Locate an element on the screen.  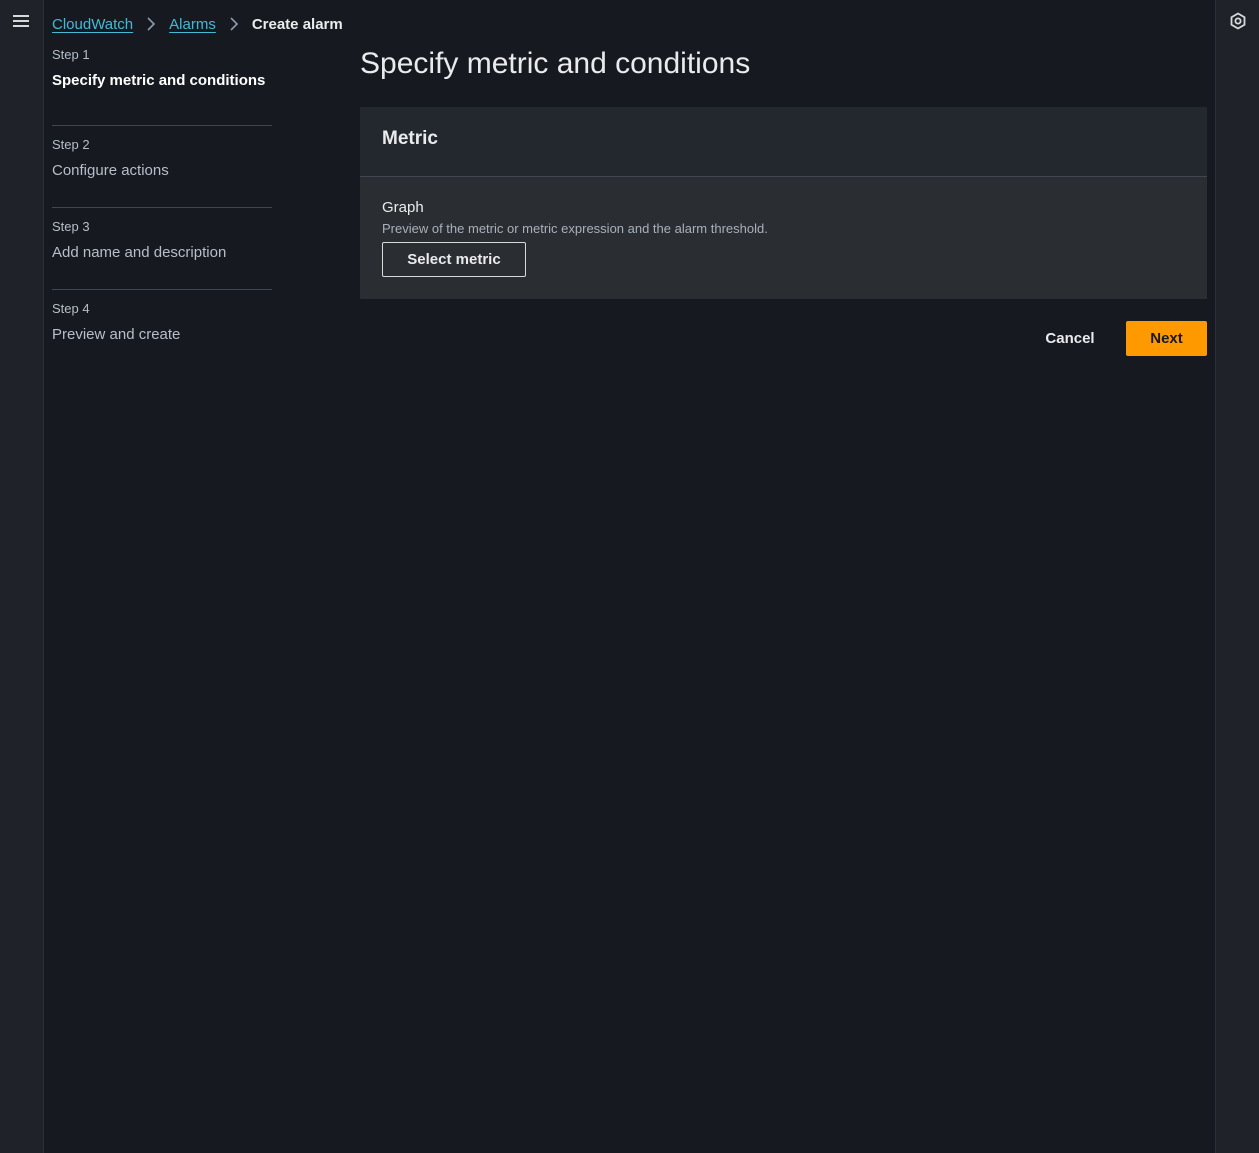
wizard-step-1: Step 1 Specify metric and conditions is located at coordinates (162, 85).